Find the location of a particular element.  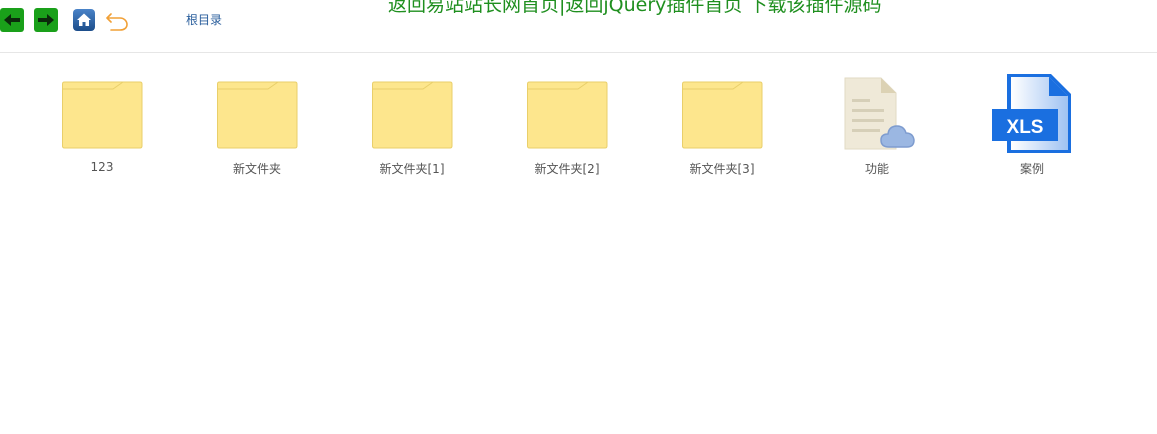

undo-button is located at coordinates (118, 20).